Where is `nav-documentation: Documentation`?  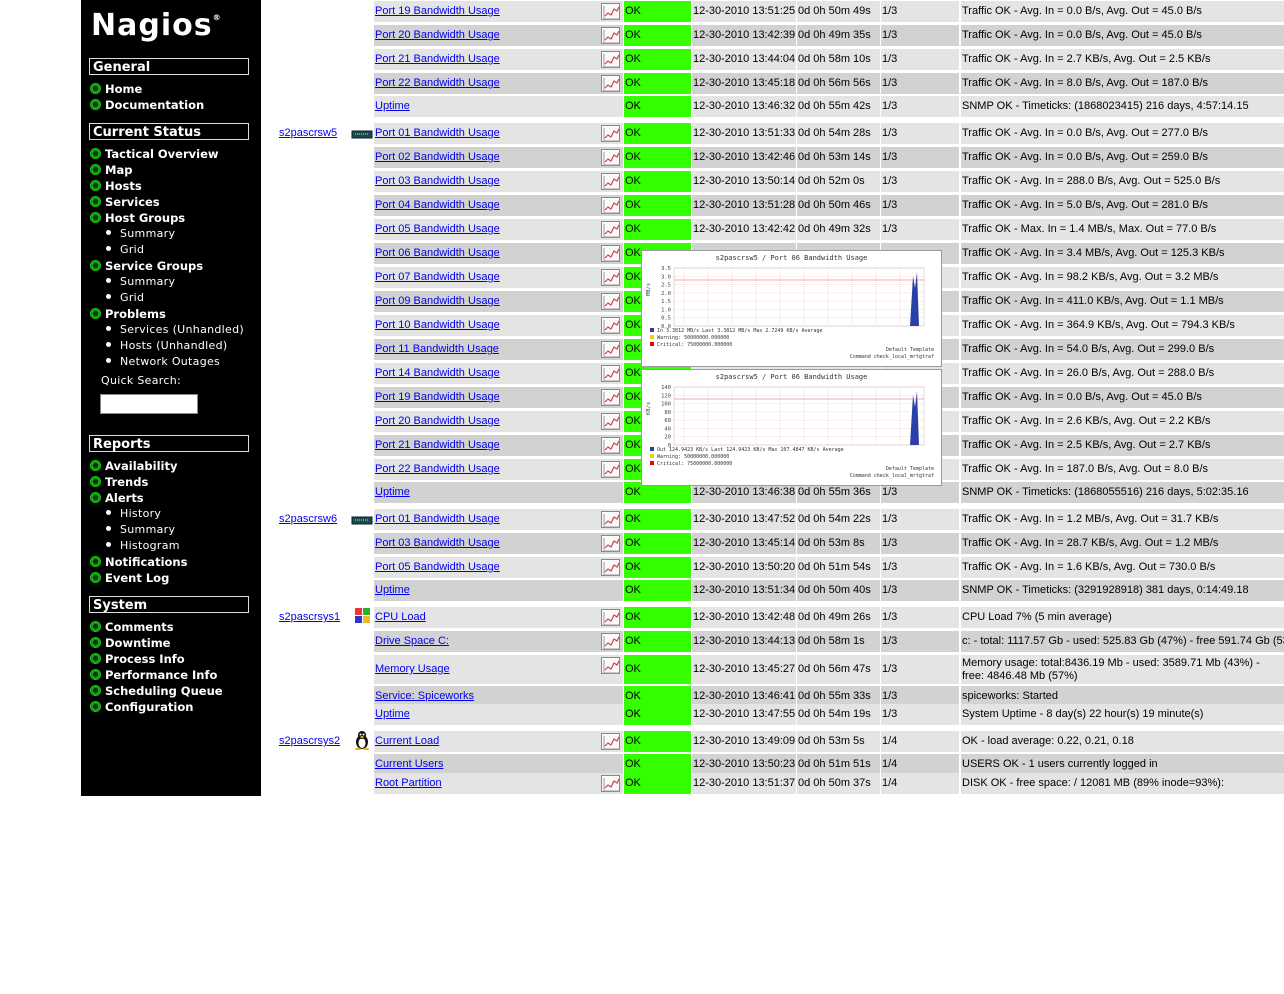
nav-documentation: Documentation is located at coordinates (147, 105).